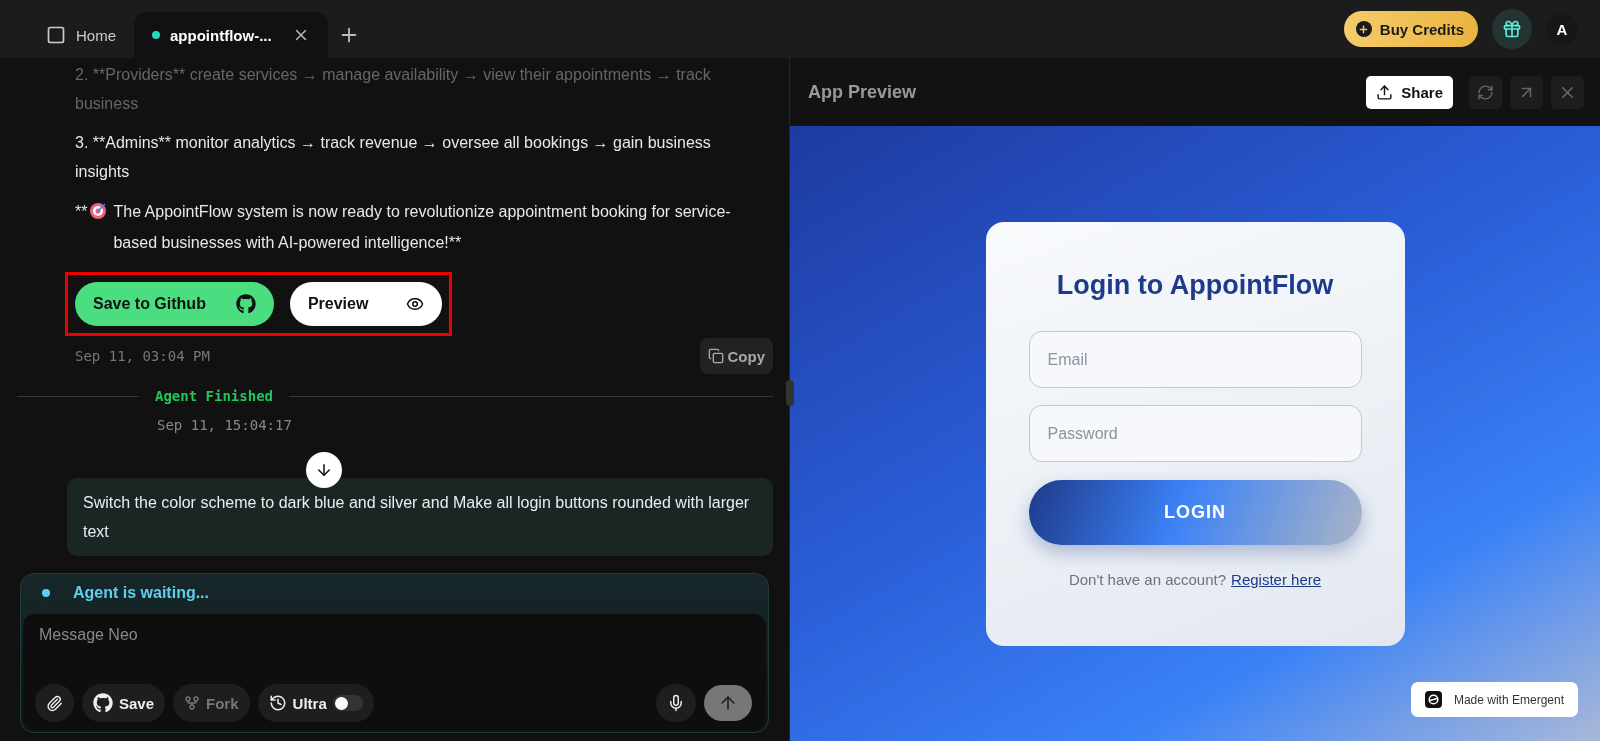  What do you see at coordinates (1195, 512) in the screenshot?
I see `login-button: LOGIN` at bounding box center [1195, 512].